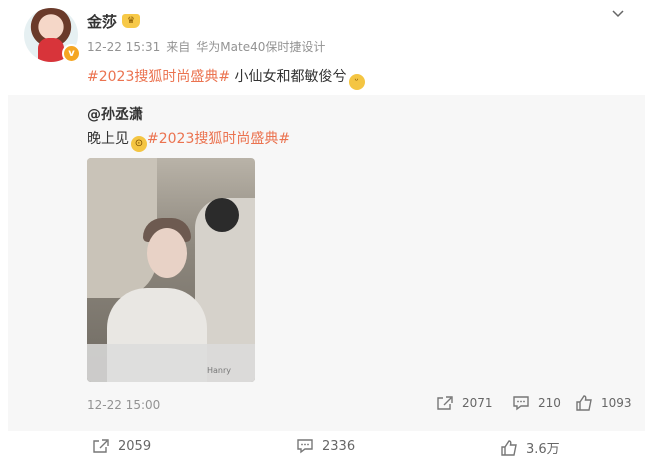 This screenshot has height=460, width=645. I want to click on repost-author: @孙丞潇, so click(115, 114).